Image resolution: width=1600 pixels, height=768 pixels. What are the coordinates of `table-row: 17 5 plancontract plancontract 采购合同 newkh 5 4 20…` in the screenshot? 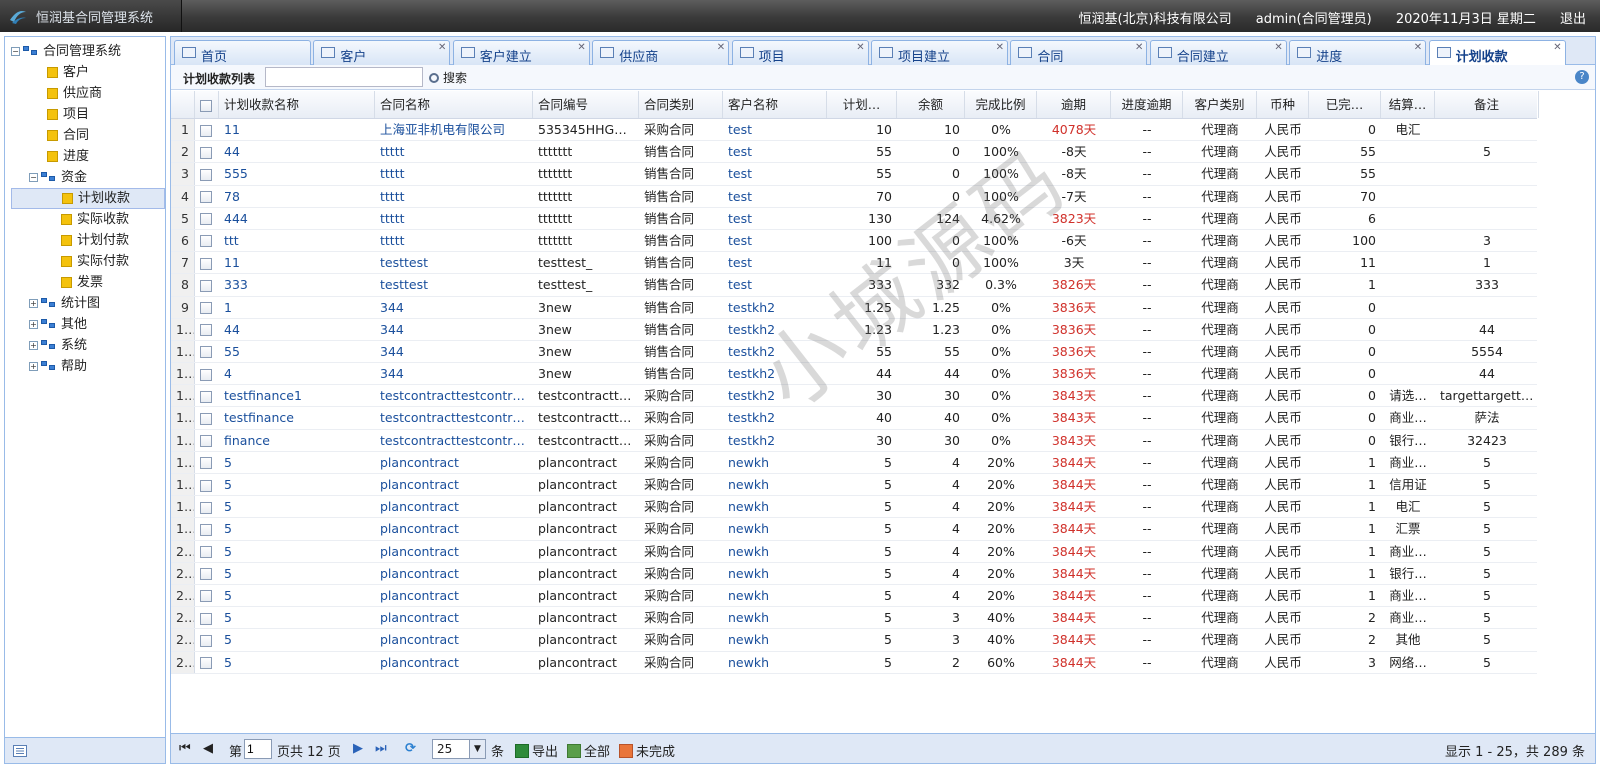 It's located at (854, 485).